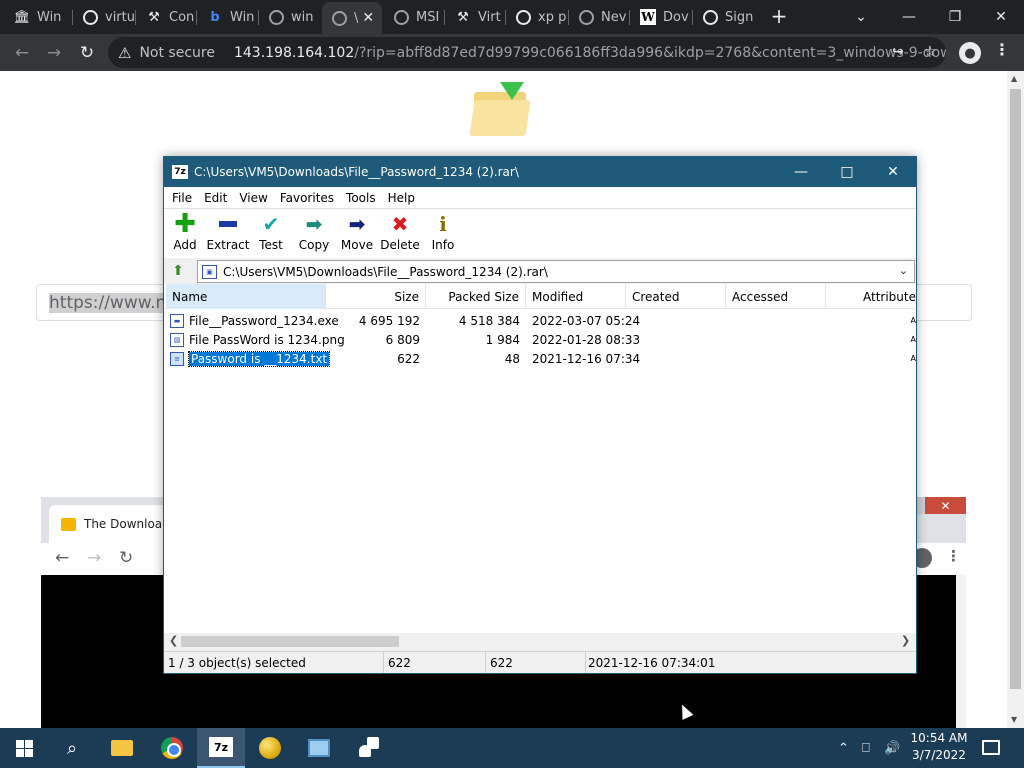 The height and width of the screenshot is (768, 1024). I want to click on back-arrow-icon: ←, so click(22, 53).